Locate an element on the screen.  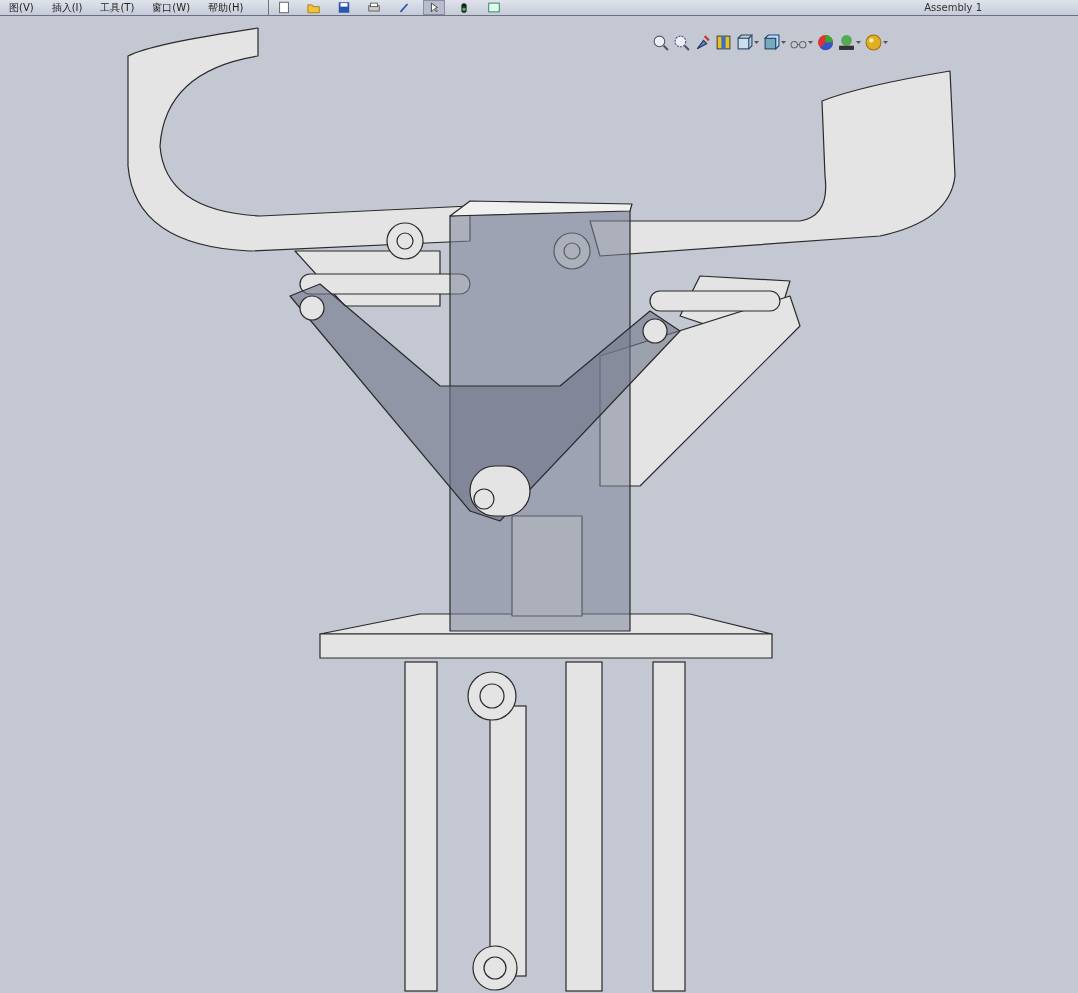
document-title: Assembly 1 is located at coordinates (953, 8).